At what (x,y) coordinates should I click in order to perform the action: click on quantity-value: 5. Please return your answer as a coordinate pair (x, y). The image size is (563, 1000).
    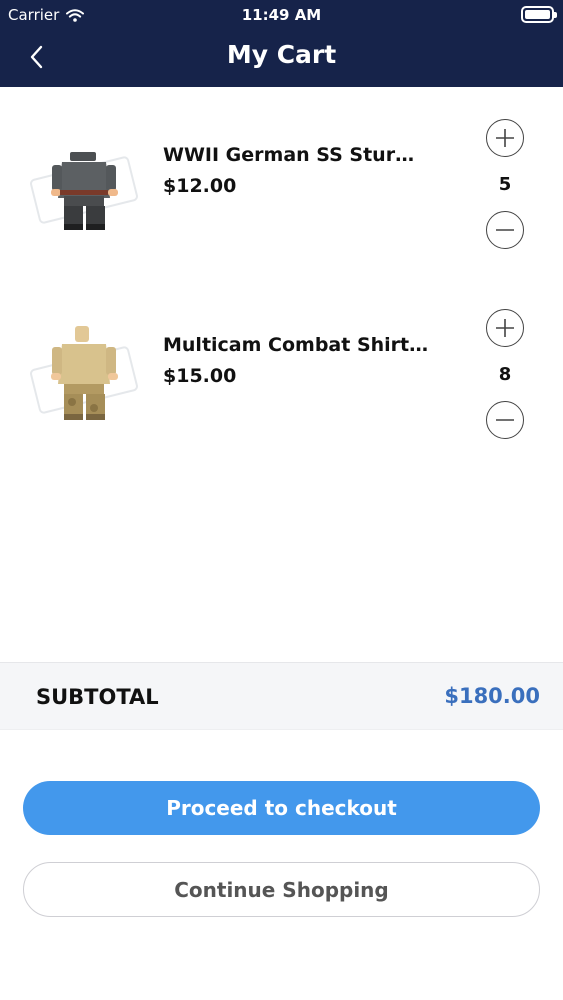
    Looking at the image, I should click on (505, 184).